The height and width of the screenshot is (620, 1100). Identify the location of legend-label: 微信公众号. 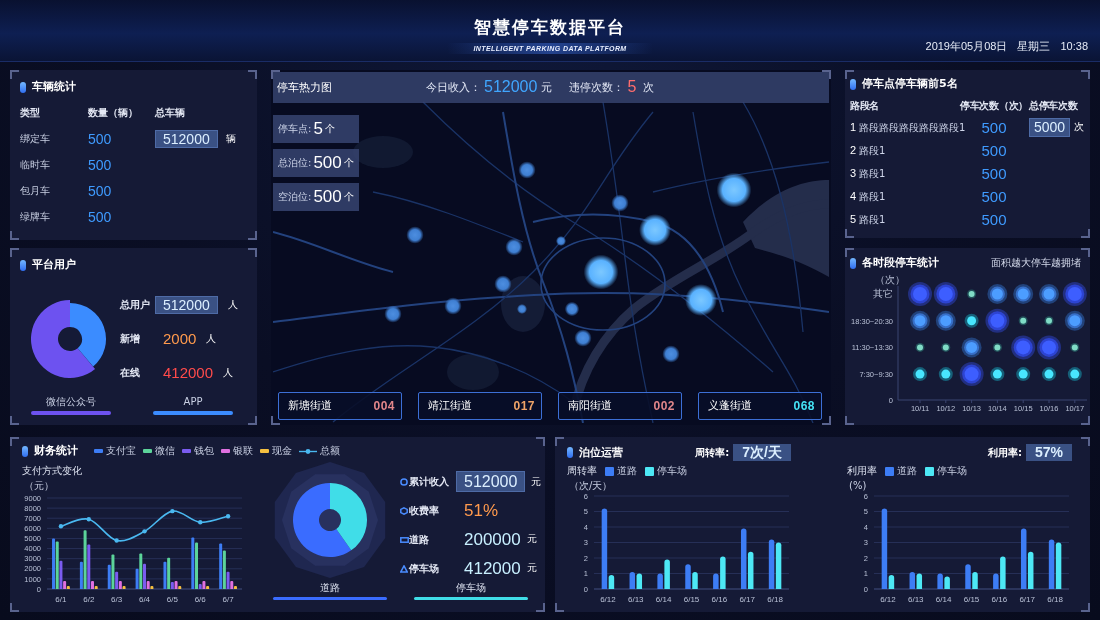
(71, 402).